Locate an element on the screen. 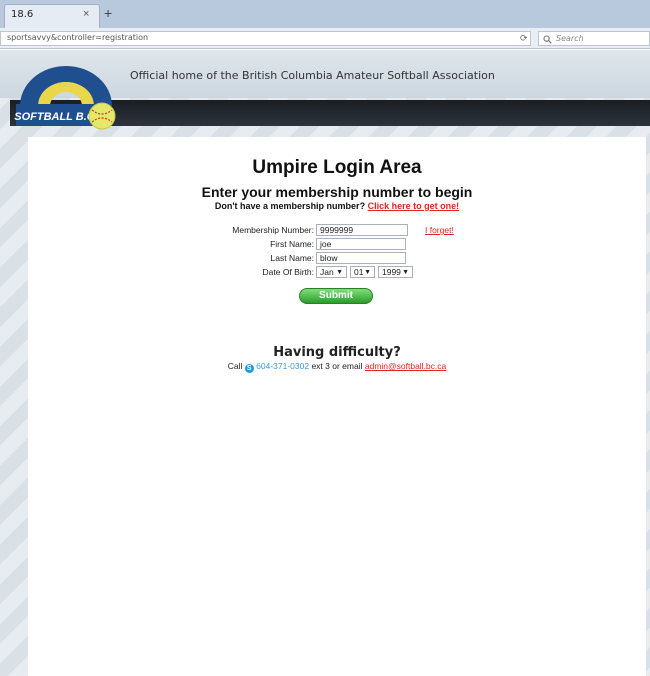 This screenshot has height=676, width=650. browser-tab: 18.6 × is located at coordinates (52, 16).